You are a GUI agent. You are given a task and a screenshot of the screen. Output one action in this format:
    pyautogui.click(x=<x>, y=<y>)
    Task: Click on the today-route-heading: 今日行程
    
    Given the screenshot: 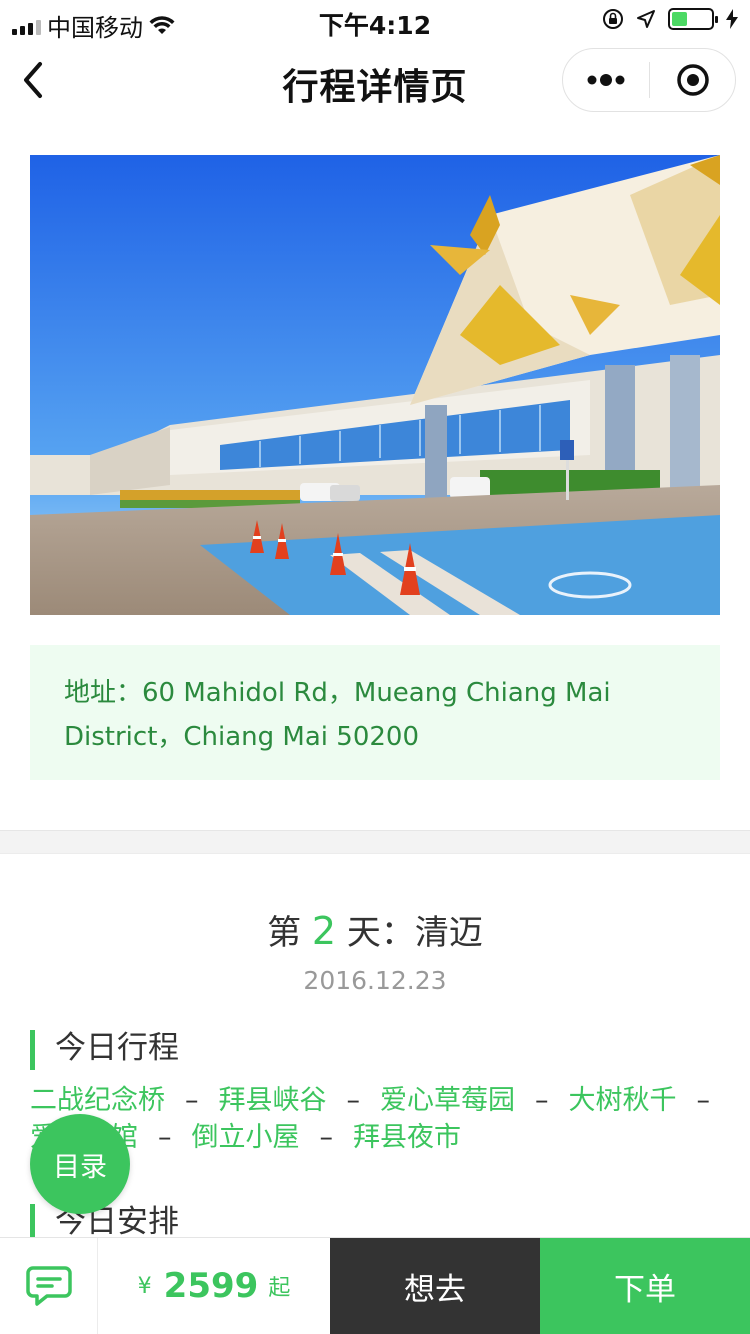 What is the action you would take?
    pyautogui.click(x=104, y=1050)
    